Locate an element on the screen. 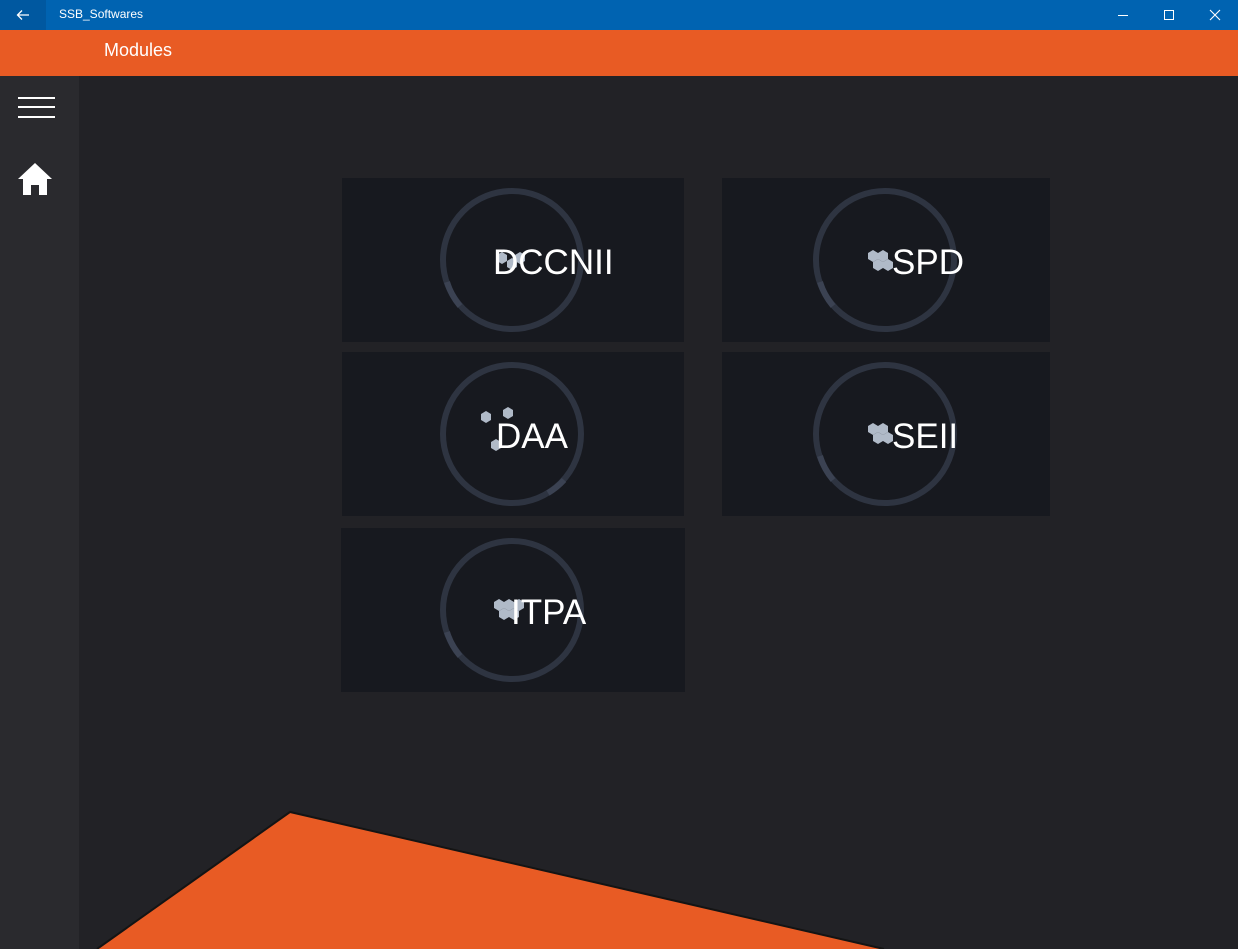 The width and height of the screenshot is (1238, 949). module-label: DAA is located at coordinates (532, 436).